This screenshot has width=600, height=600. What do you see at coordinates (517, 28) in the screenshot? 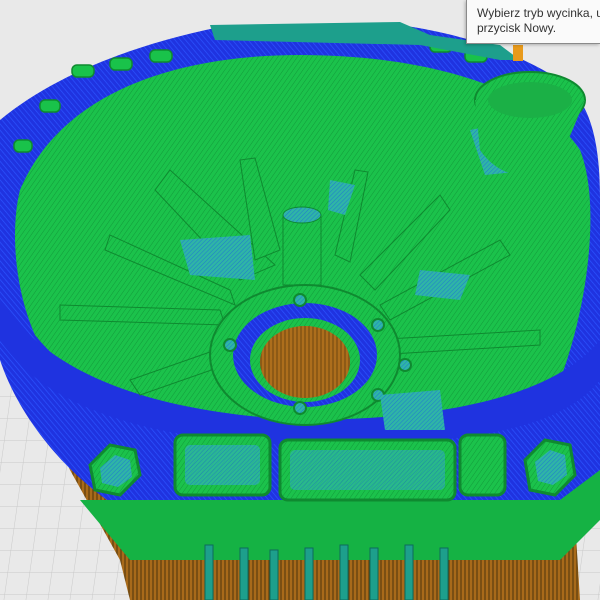
I see `tooltip-line-2: przycisk Nowy.` at bounding box center [517, 28].